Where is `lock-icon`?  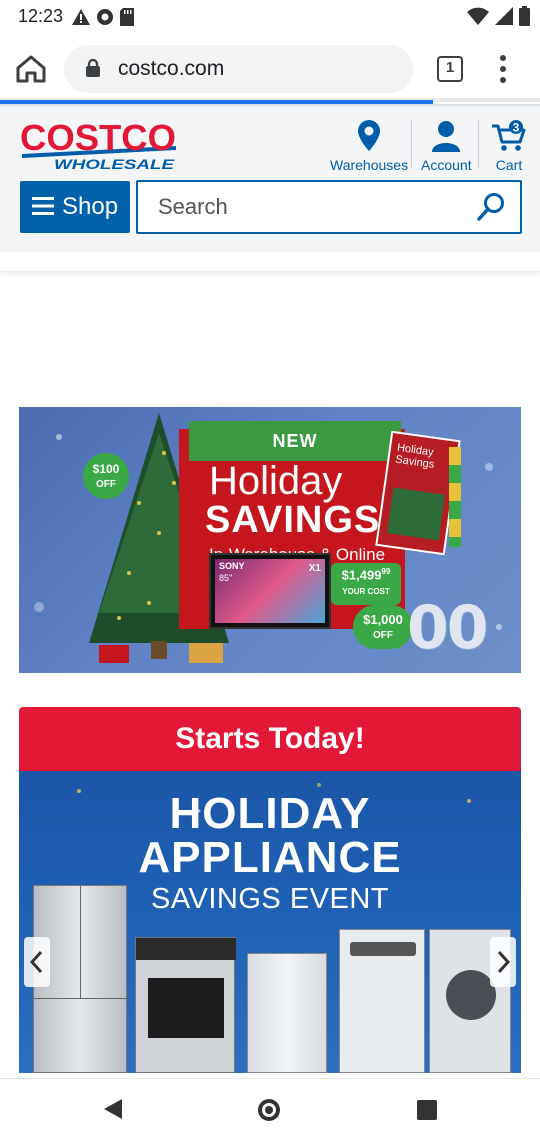 lock-icon is located at coordinates (93, 68).